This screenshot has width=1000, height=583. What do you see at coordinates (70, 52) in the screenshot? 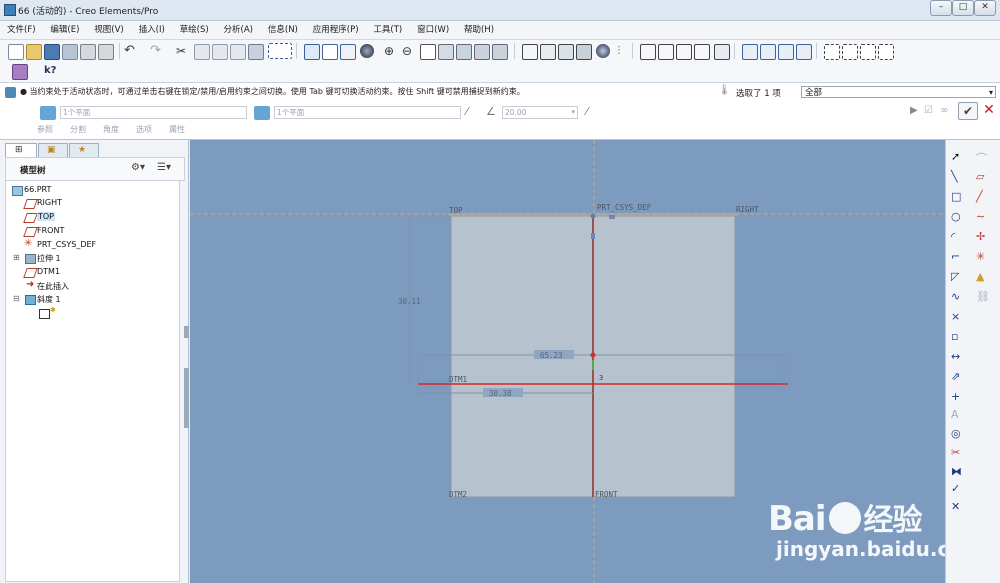
I see `save-copy-icon` at bounding box center [70, 52].